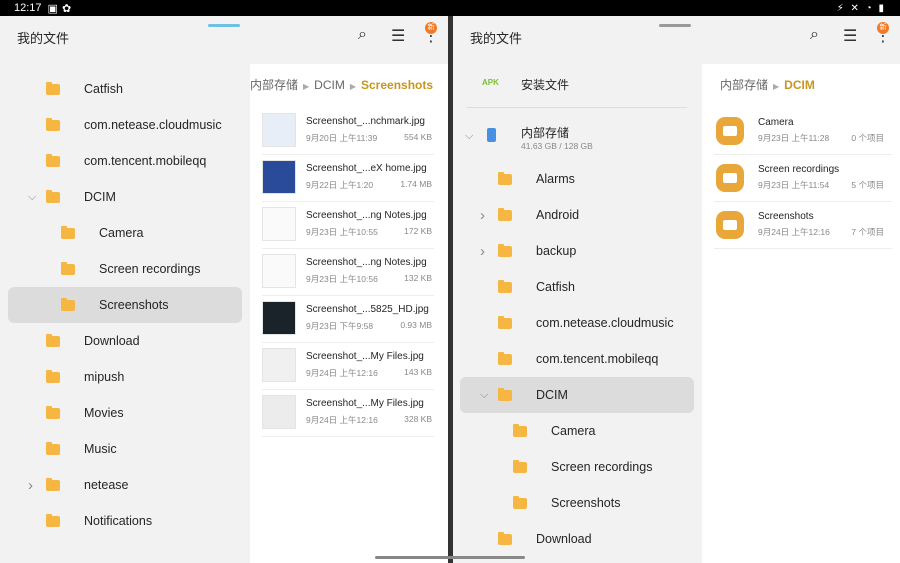  Describe the element at coordinates (564, 539) in the screenshot. I see `tree-item-label: Download` at that location.